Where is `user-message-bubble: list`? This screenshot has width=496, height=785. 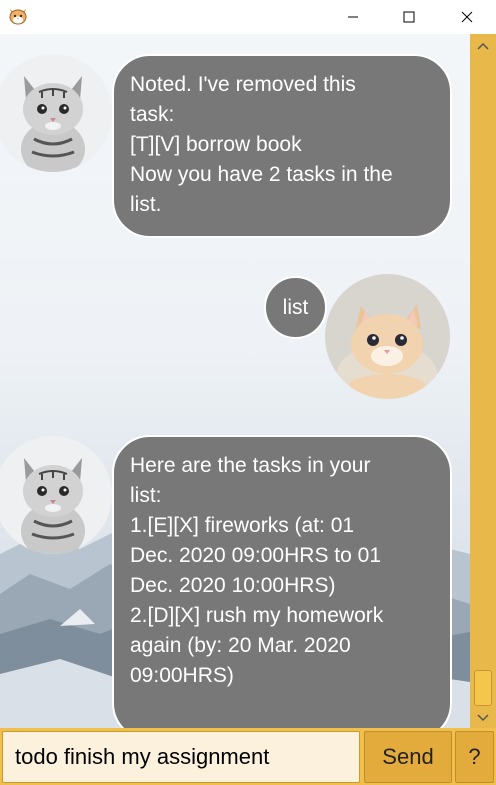 user-message-bubble: list is located at coordinates (295, 307).